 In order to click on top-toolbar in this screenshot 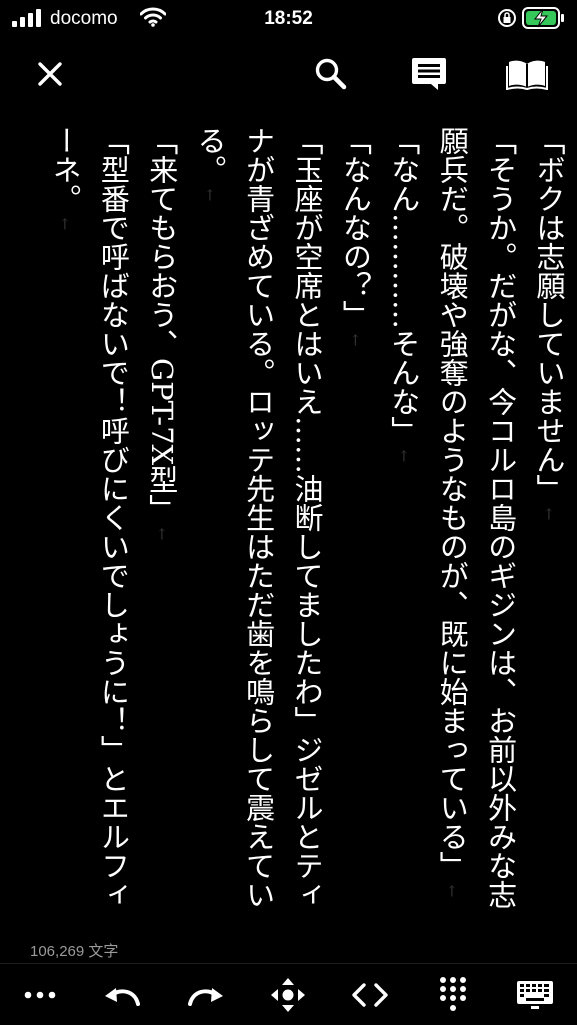, I will do `click(288, 74)`.